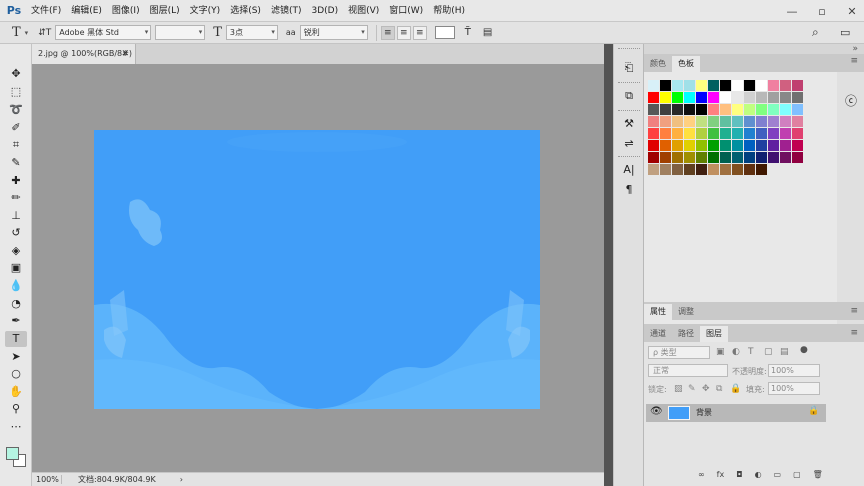 This screenshot has width=864, height=486. I want to click on menu-item: 3D(D), so click(324, 11).